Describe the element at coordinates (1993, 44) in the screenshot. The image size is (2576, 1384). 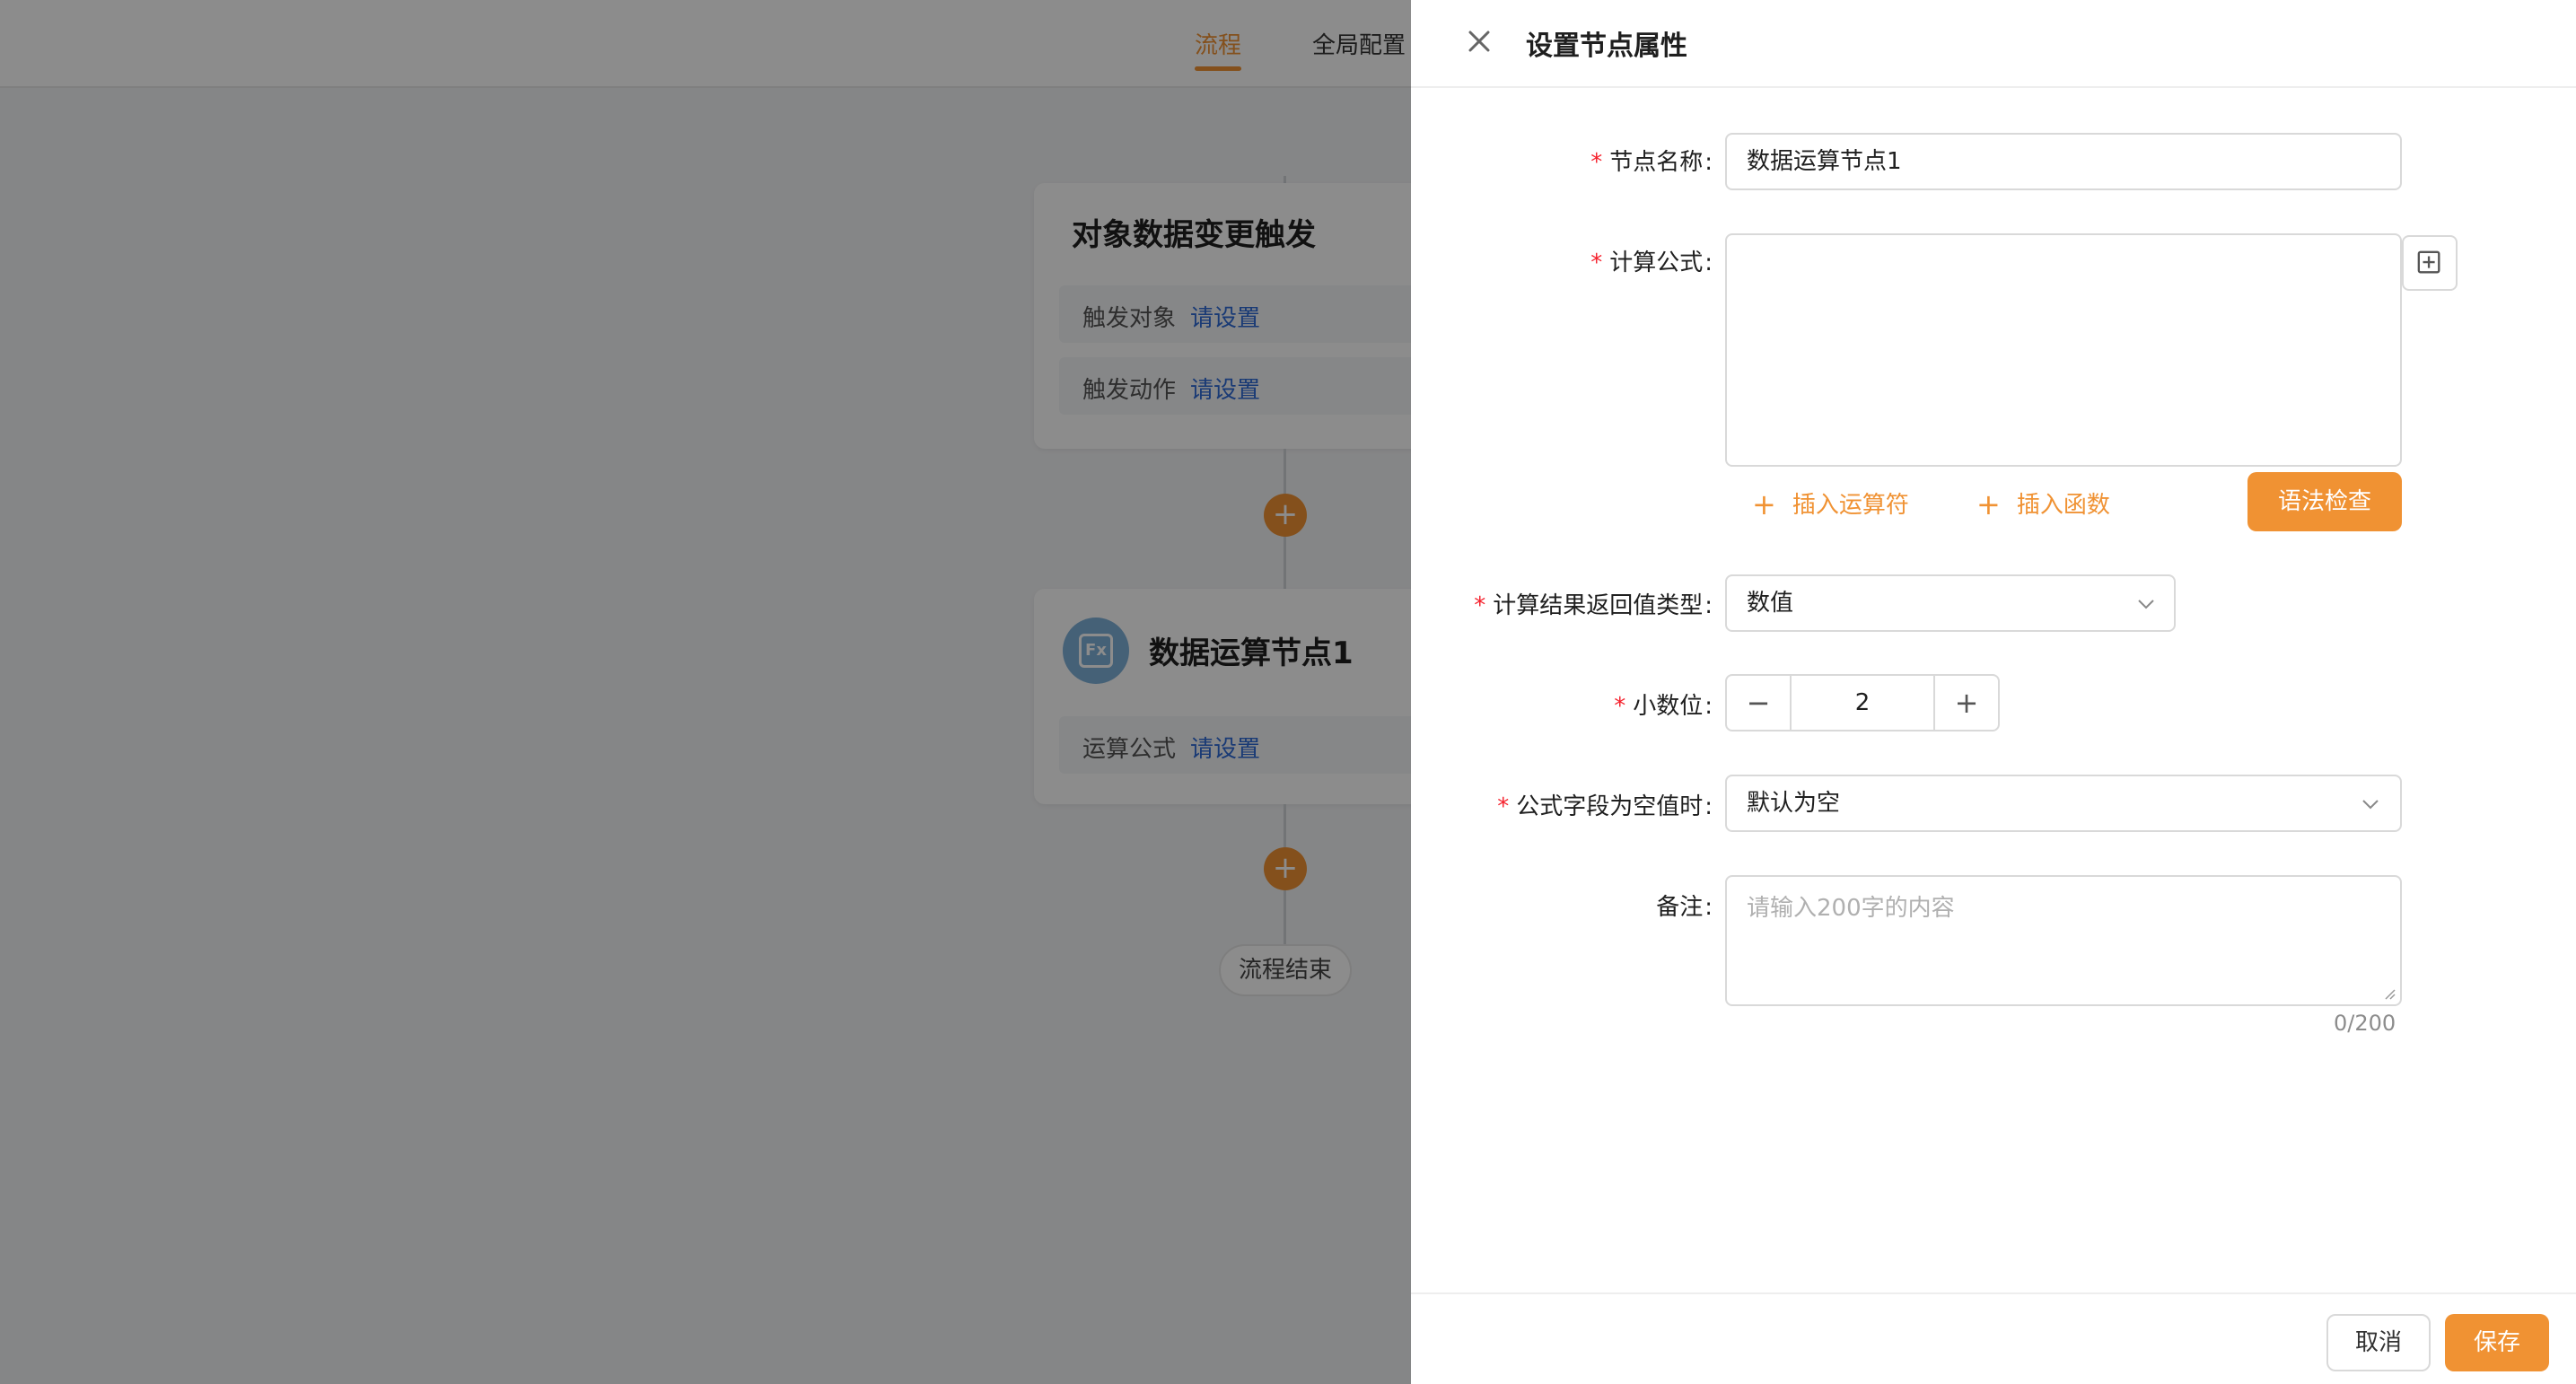
I see `drawer-header: 设置节点属性` at that location.